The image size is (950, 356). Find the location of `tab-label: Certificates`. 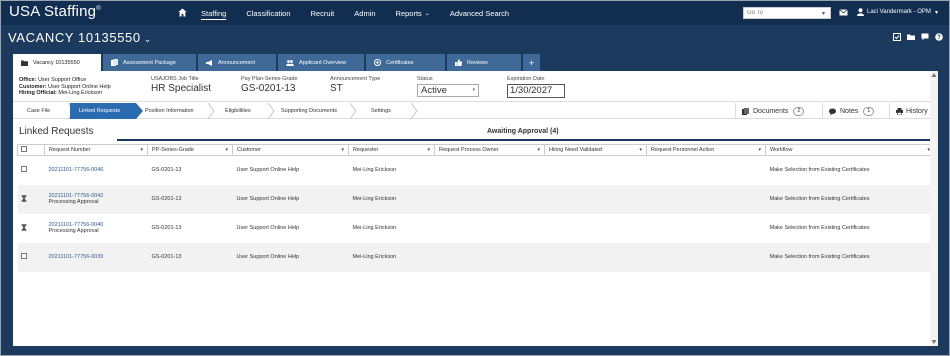

tab-label: Certificates is located at coordinates (400, 62).